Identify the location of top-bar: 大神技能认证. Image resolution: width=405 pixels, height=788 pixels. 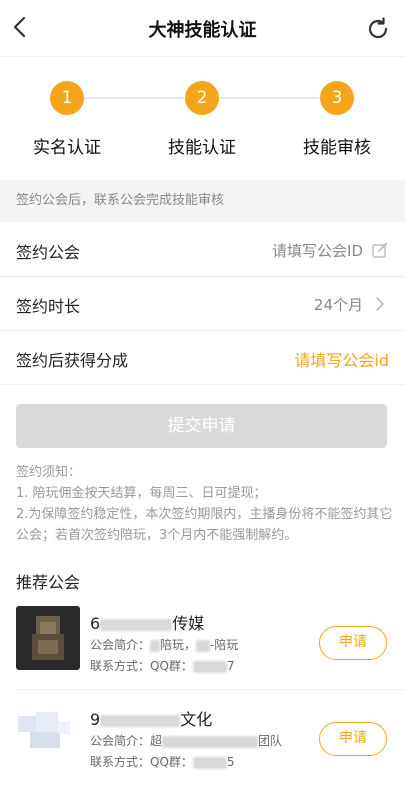
(202, 28).